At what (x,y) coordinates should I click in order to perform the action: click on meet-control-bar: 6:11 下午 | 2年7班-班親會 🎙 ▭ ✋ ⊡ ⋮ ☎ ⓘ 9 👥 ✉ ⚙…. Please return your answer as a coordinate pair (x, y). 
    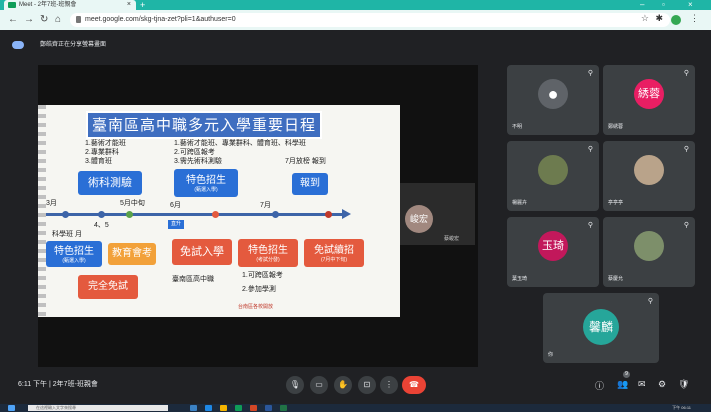
    Looking at the image, I should click on (355, 386).